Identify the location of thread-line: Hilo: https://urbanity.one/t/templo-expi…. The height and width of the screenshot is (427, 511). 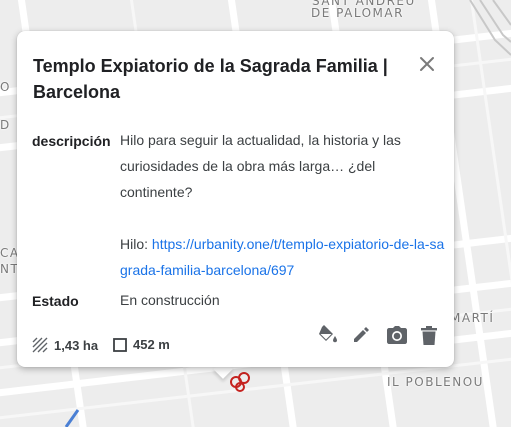
(285, 257).